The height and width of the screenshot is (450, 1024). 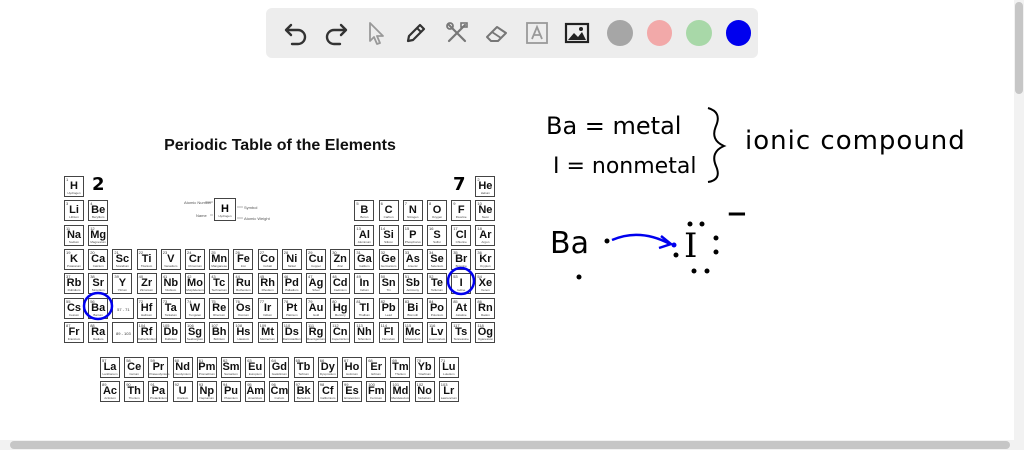 I want to click on horizontal-scroll-thumb, so click(x=510, y=445).